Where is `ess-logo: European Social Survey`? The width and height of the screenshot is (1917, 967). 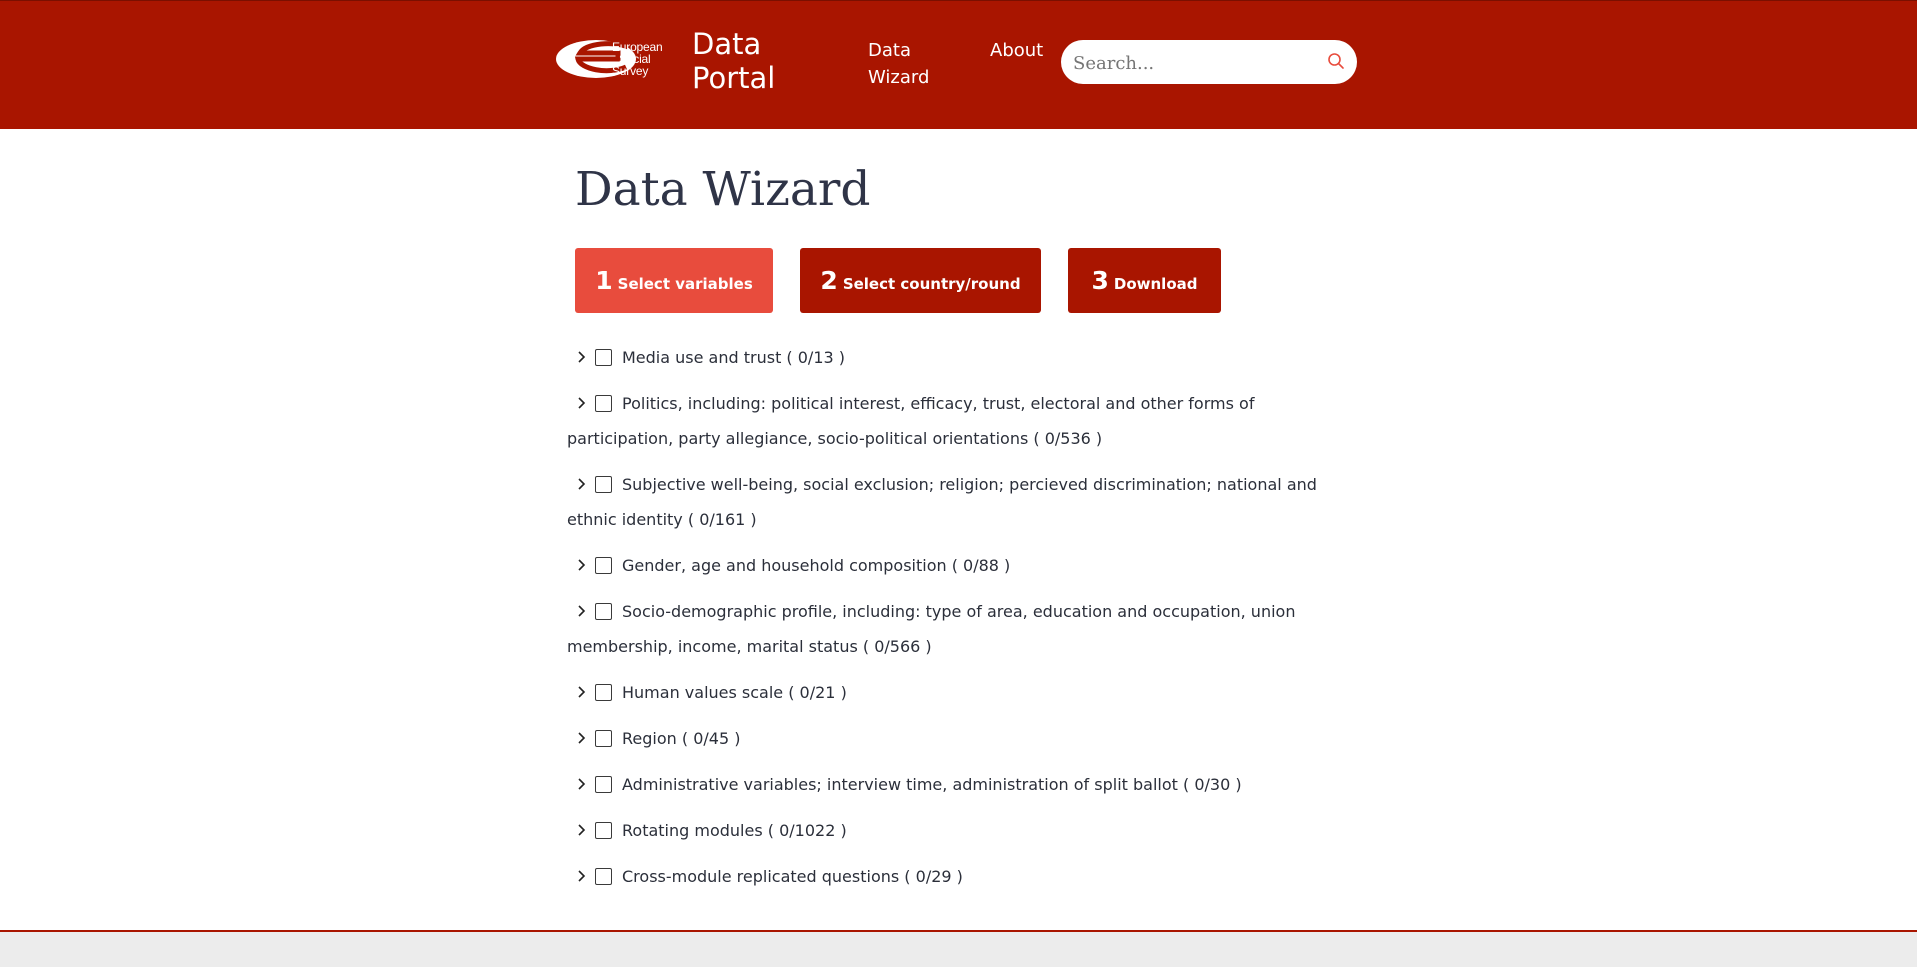 ess-logo: European Social Survey is located at coordinates (618, 62).